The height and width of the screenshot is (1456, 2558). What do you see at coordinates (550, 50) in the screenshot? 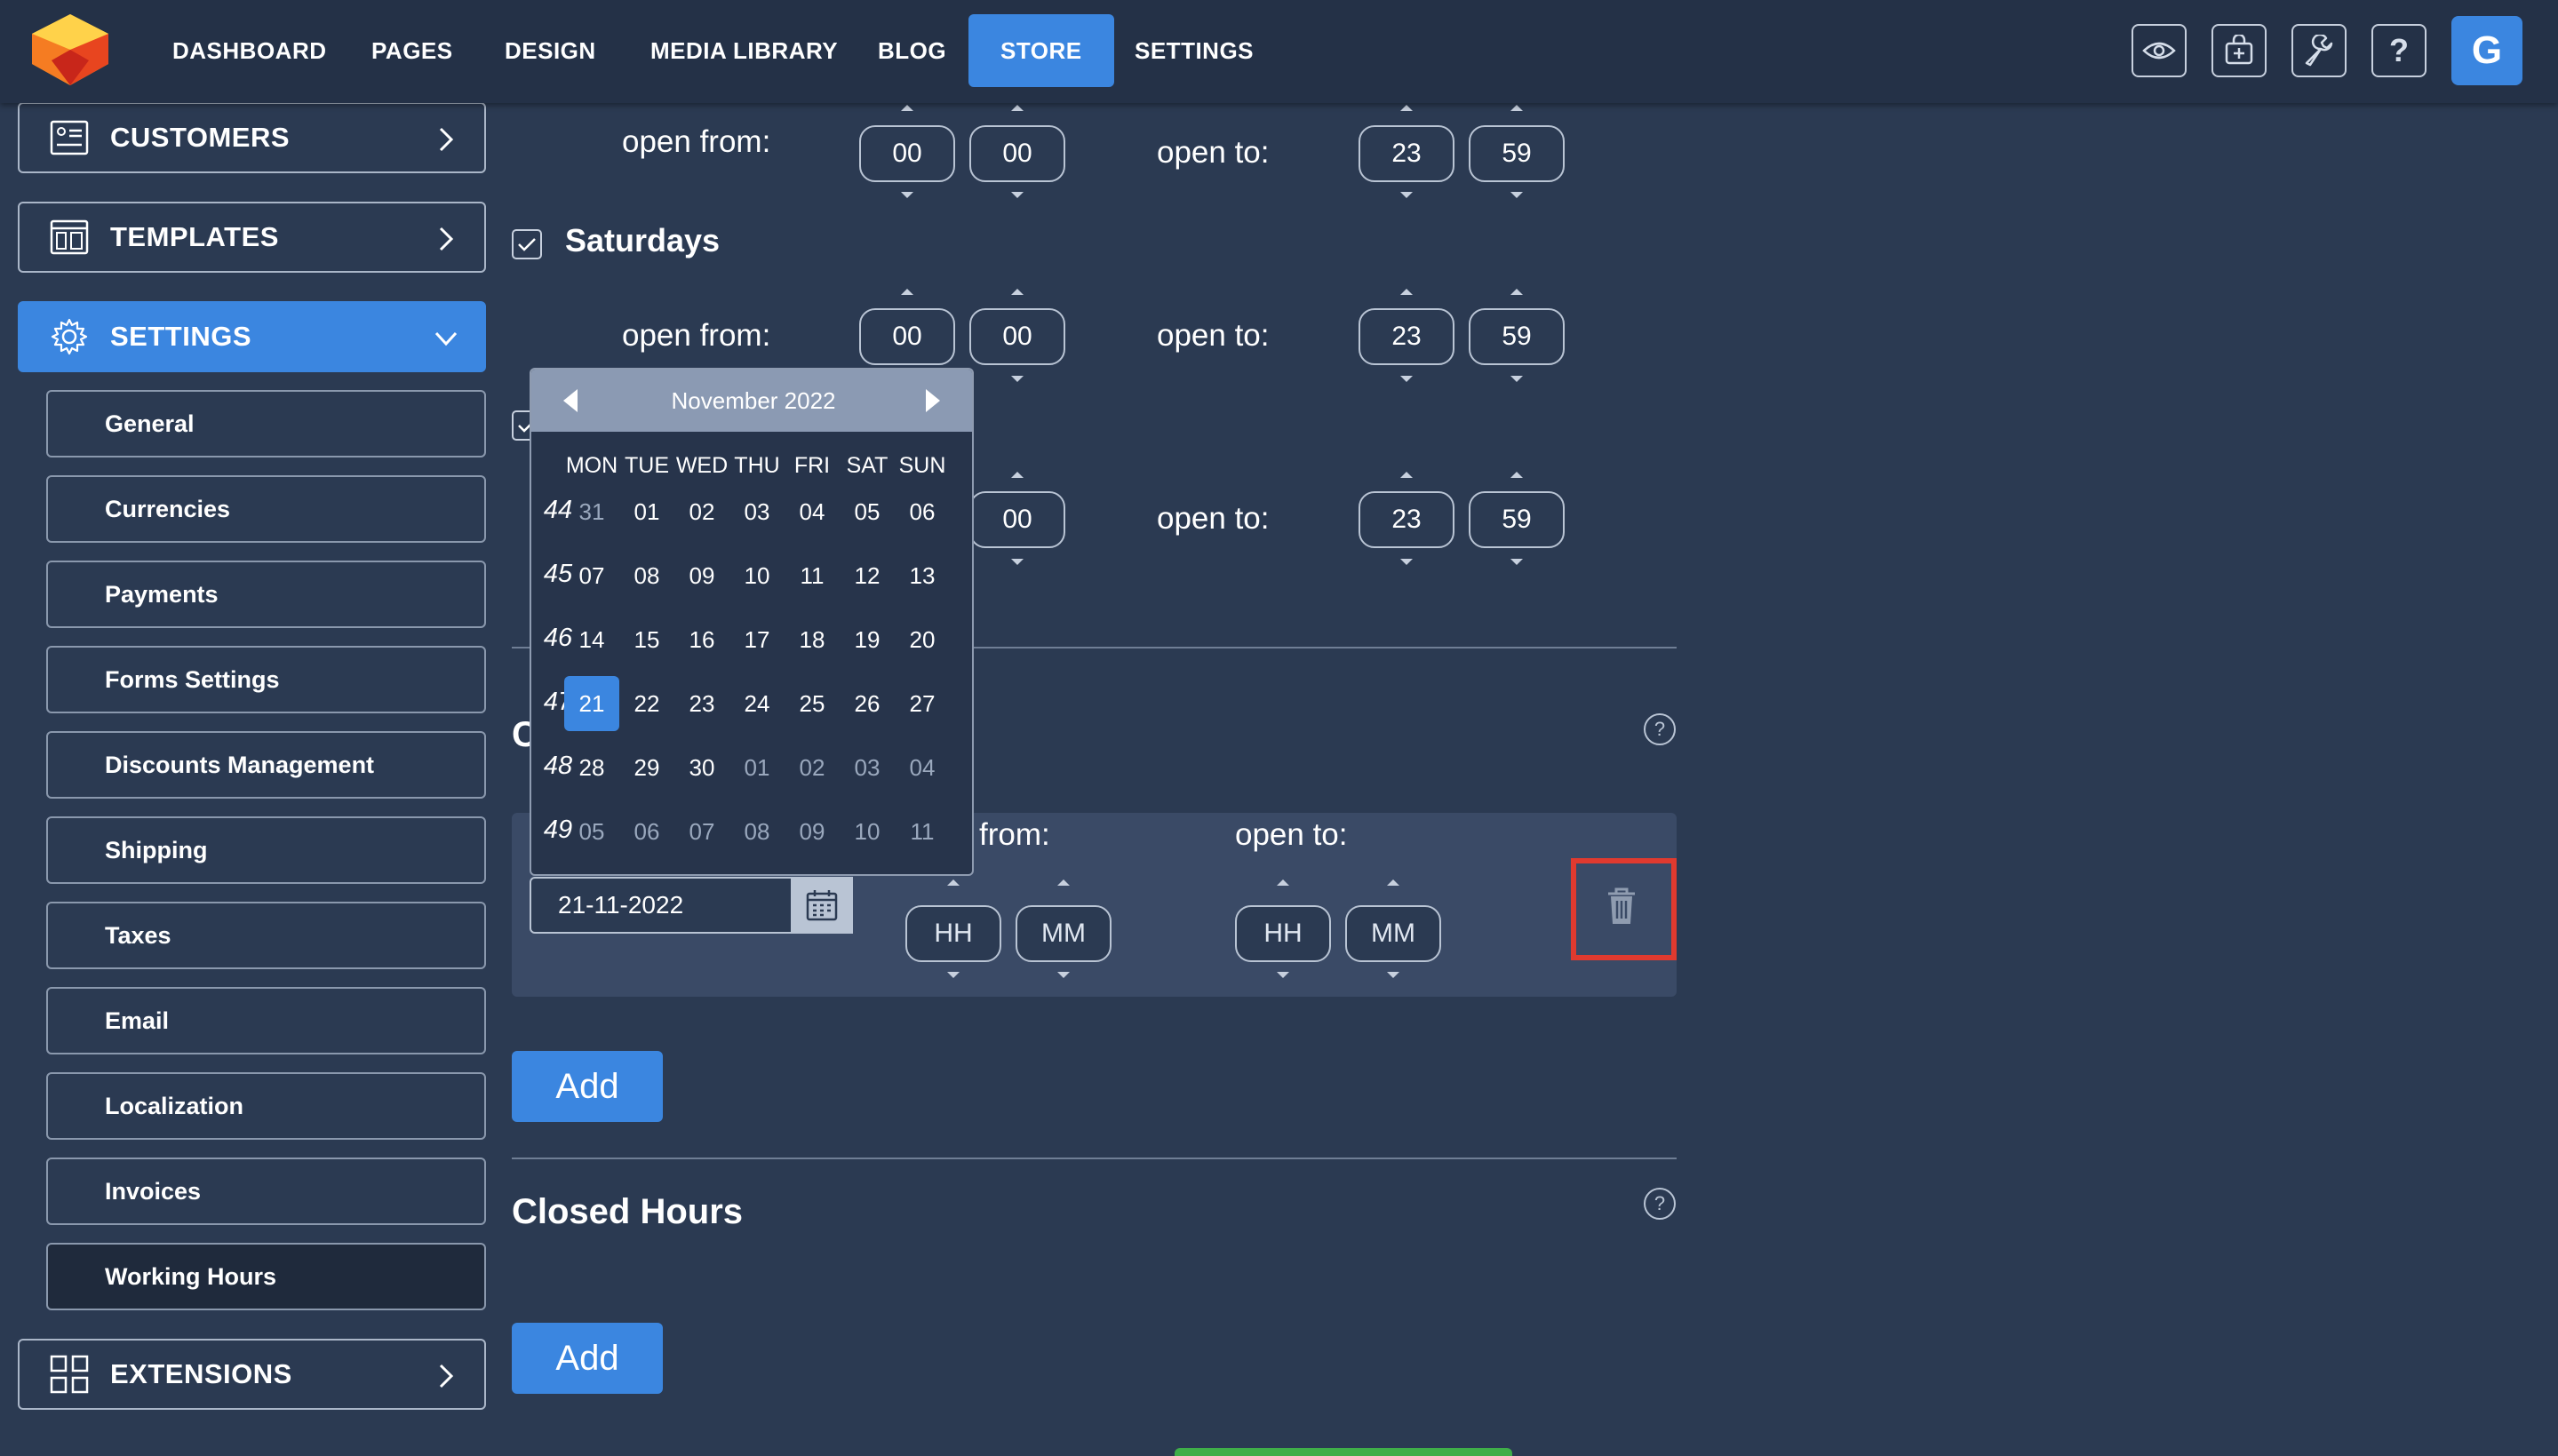
I see `nav-design: DESIGN` at bounding box center [550, 50].